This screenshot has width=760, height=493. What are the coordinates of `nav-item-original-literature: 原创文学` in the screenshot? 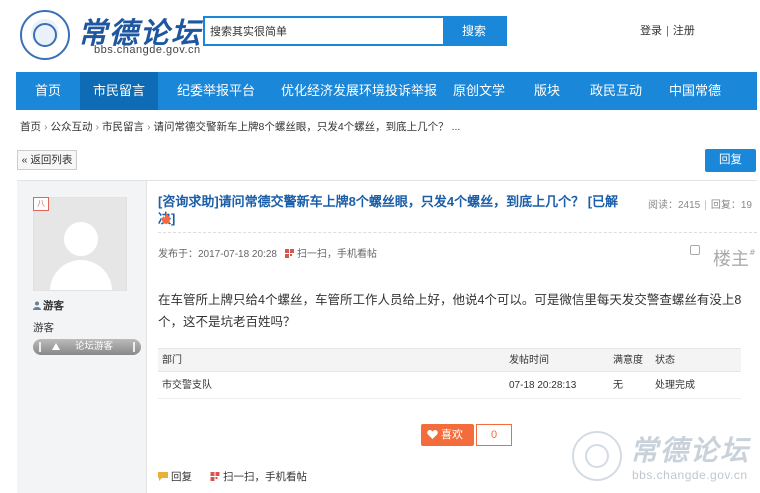 It's located at (479, 91).